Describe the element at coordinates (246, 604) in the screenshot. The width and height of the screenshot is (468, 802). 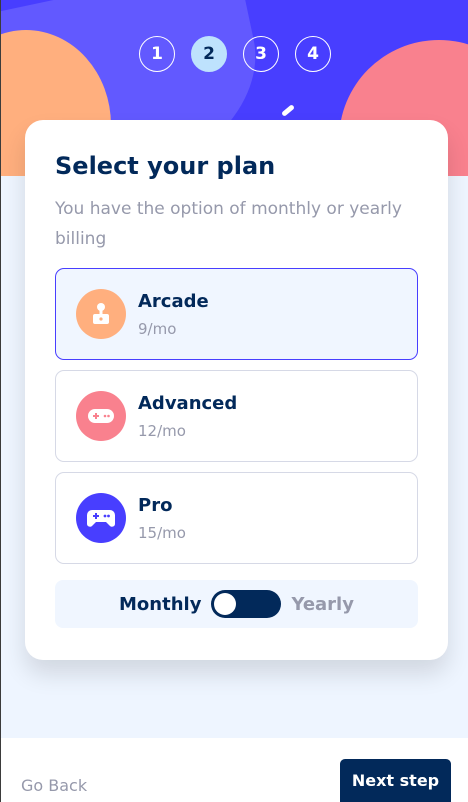
I see `billing-toggle-switch` at that location.